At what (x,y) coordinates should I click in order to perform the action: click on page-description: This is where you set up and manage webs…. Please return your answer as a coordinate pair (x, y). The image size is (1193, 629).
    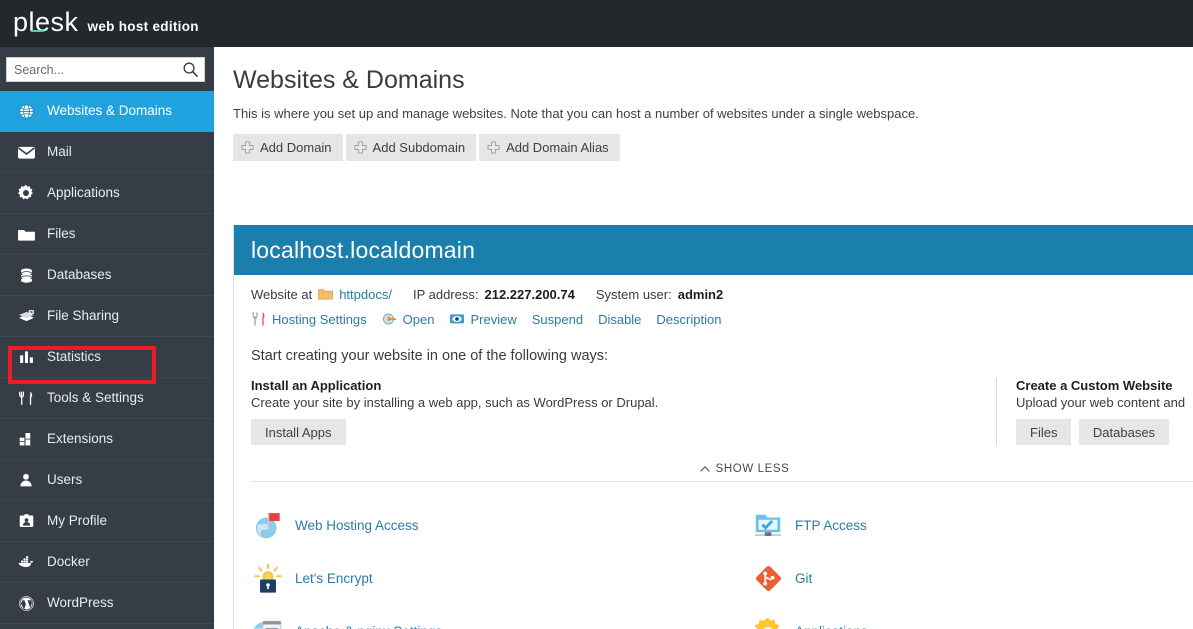
    Looking at the image, I should click on (576, 113).